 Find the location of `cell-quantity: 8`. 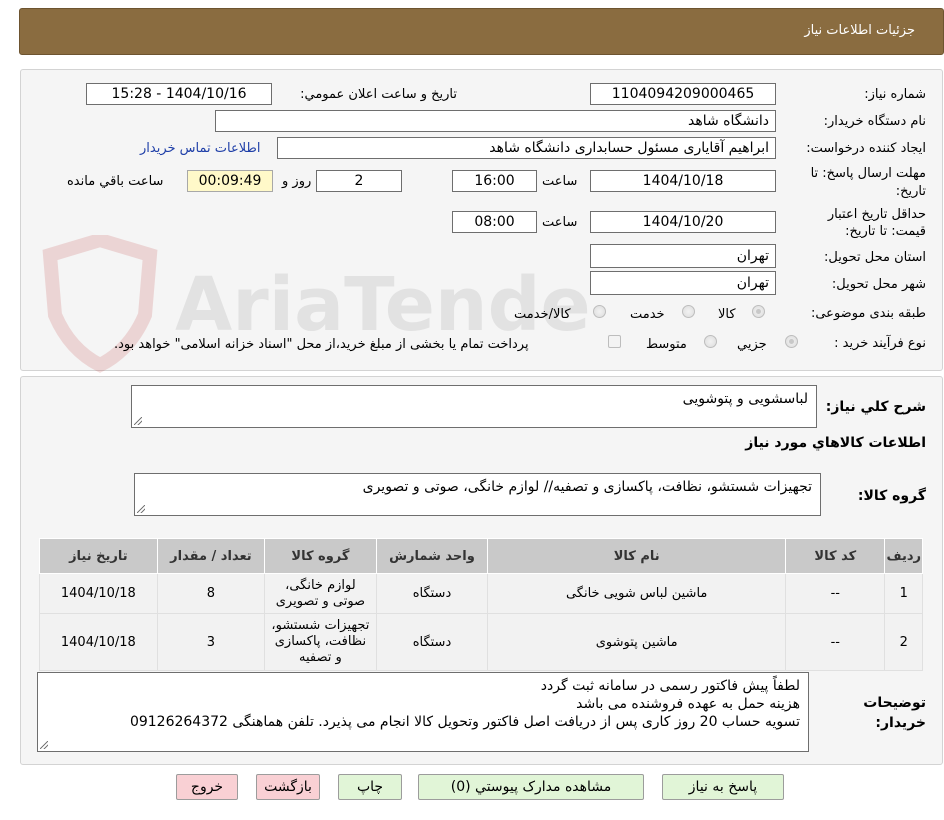

cell-quantity: 8 is located at coordinates (211, 593).